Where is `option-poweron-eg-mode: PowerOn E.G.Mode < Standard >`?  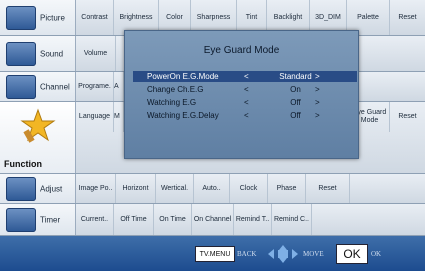 option-poweron-eg-mode: PowerOn E.G.Mode < Standard > is located at coordinates (245, 76).